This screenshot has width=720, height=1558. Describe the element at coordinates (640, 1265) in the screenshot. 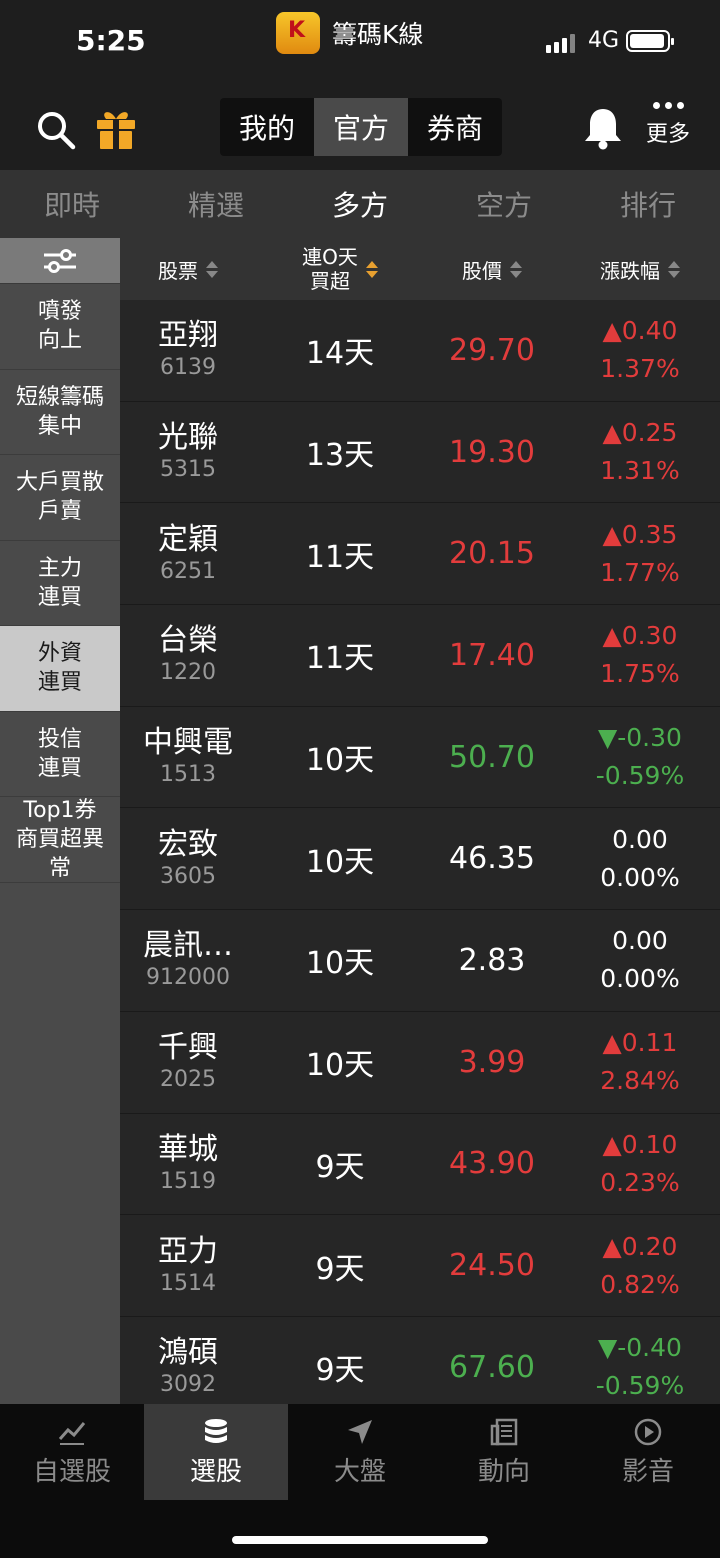

I see `change-cell: ▲0.20 0.82%` at that location.